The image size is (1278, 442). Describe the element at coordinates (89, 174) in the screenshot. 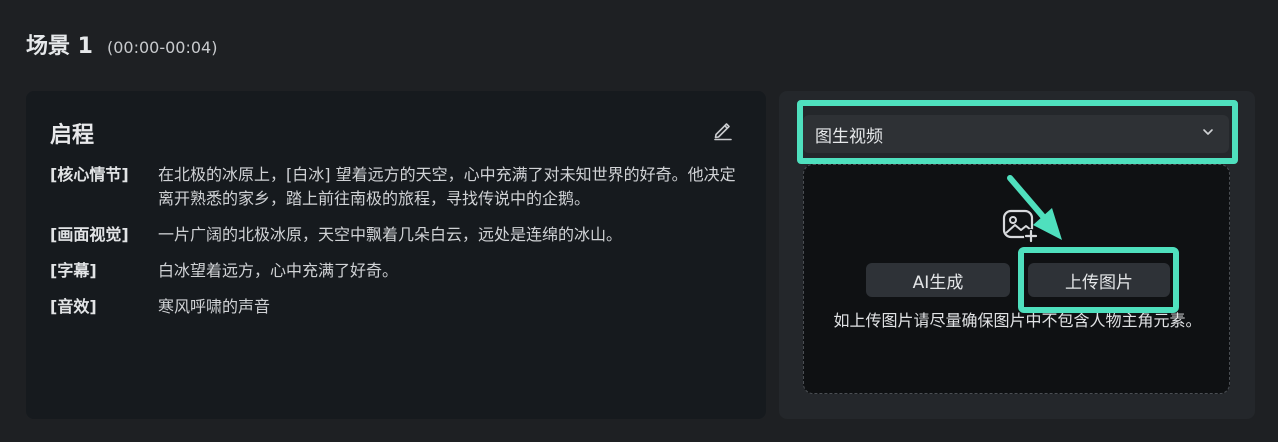

I see `row-label: [核心情节]` at that location.